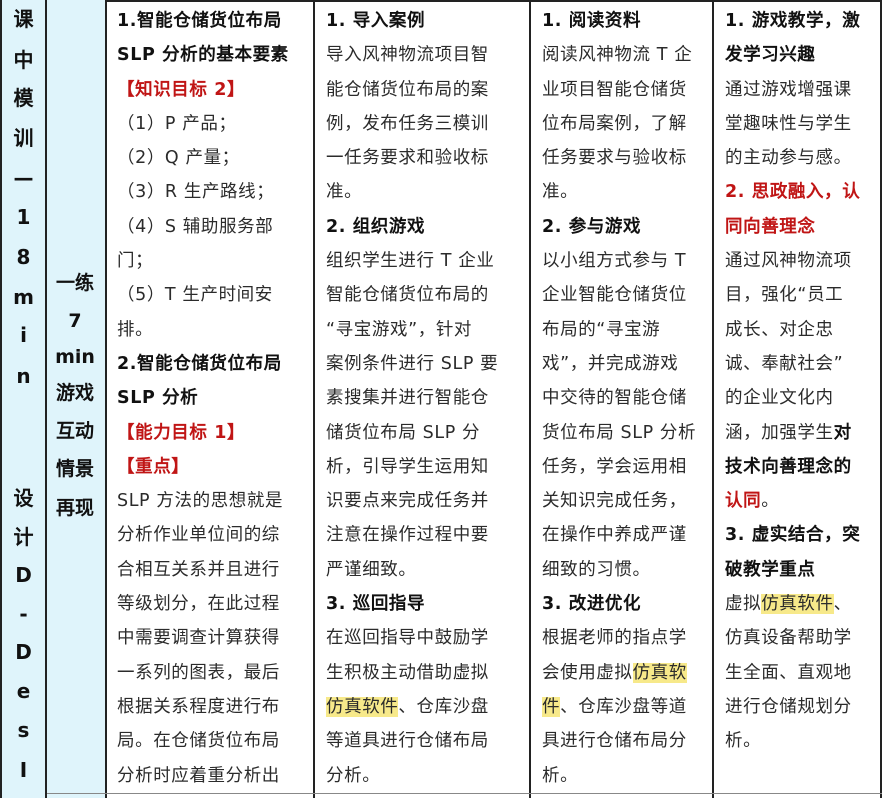 The image size is (882, 798). I want to click on text-segment: 阅读风神物流 T 企, so click(617, 55).